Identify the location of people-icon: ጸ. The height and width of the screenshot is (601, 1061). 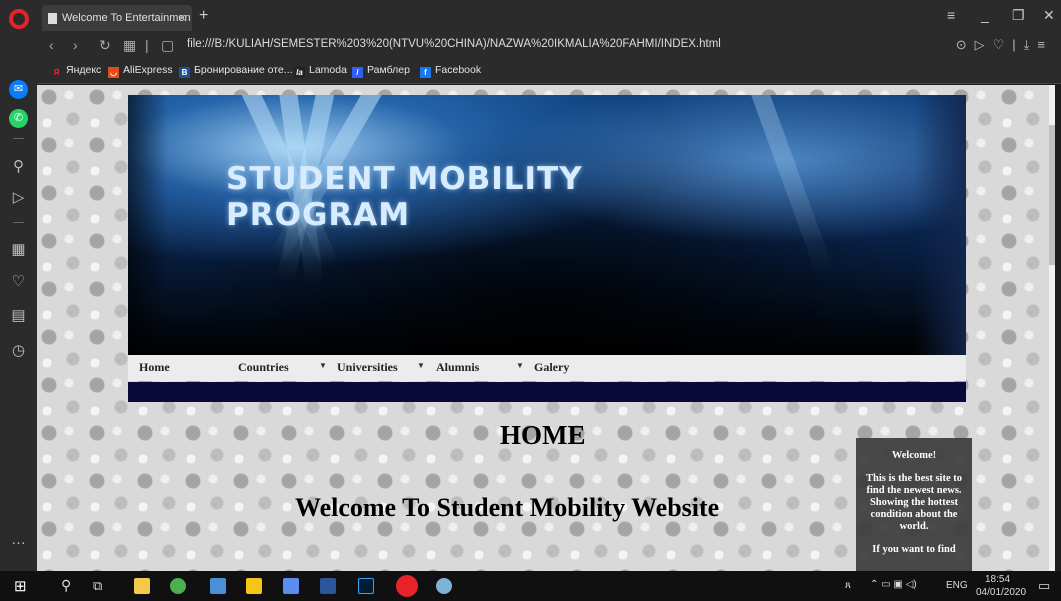
(848, 585).